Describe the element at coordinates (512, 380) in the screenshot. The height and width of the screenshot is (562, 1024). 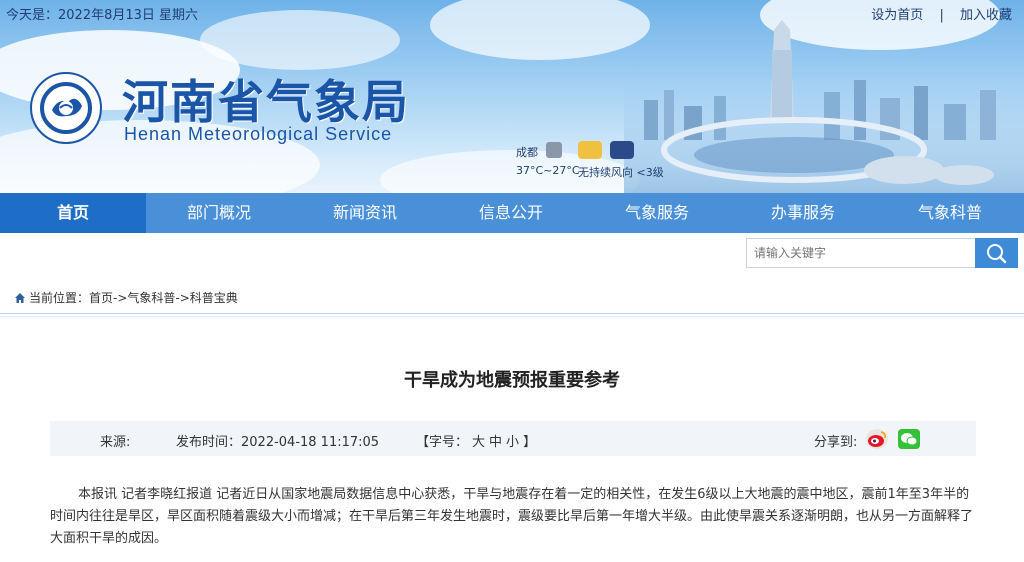
I see `article-title: 干旱成为地震预报重要参考` at that location.